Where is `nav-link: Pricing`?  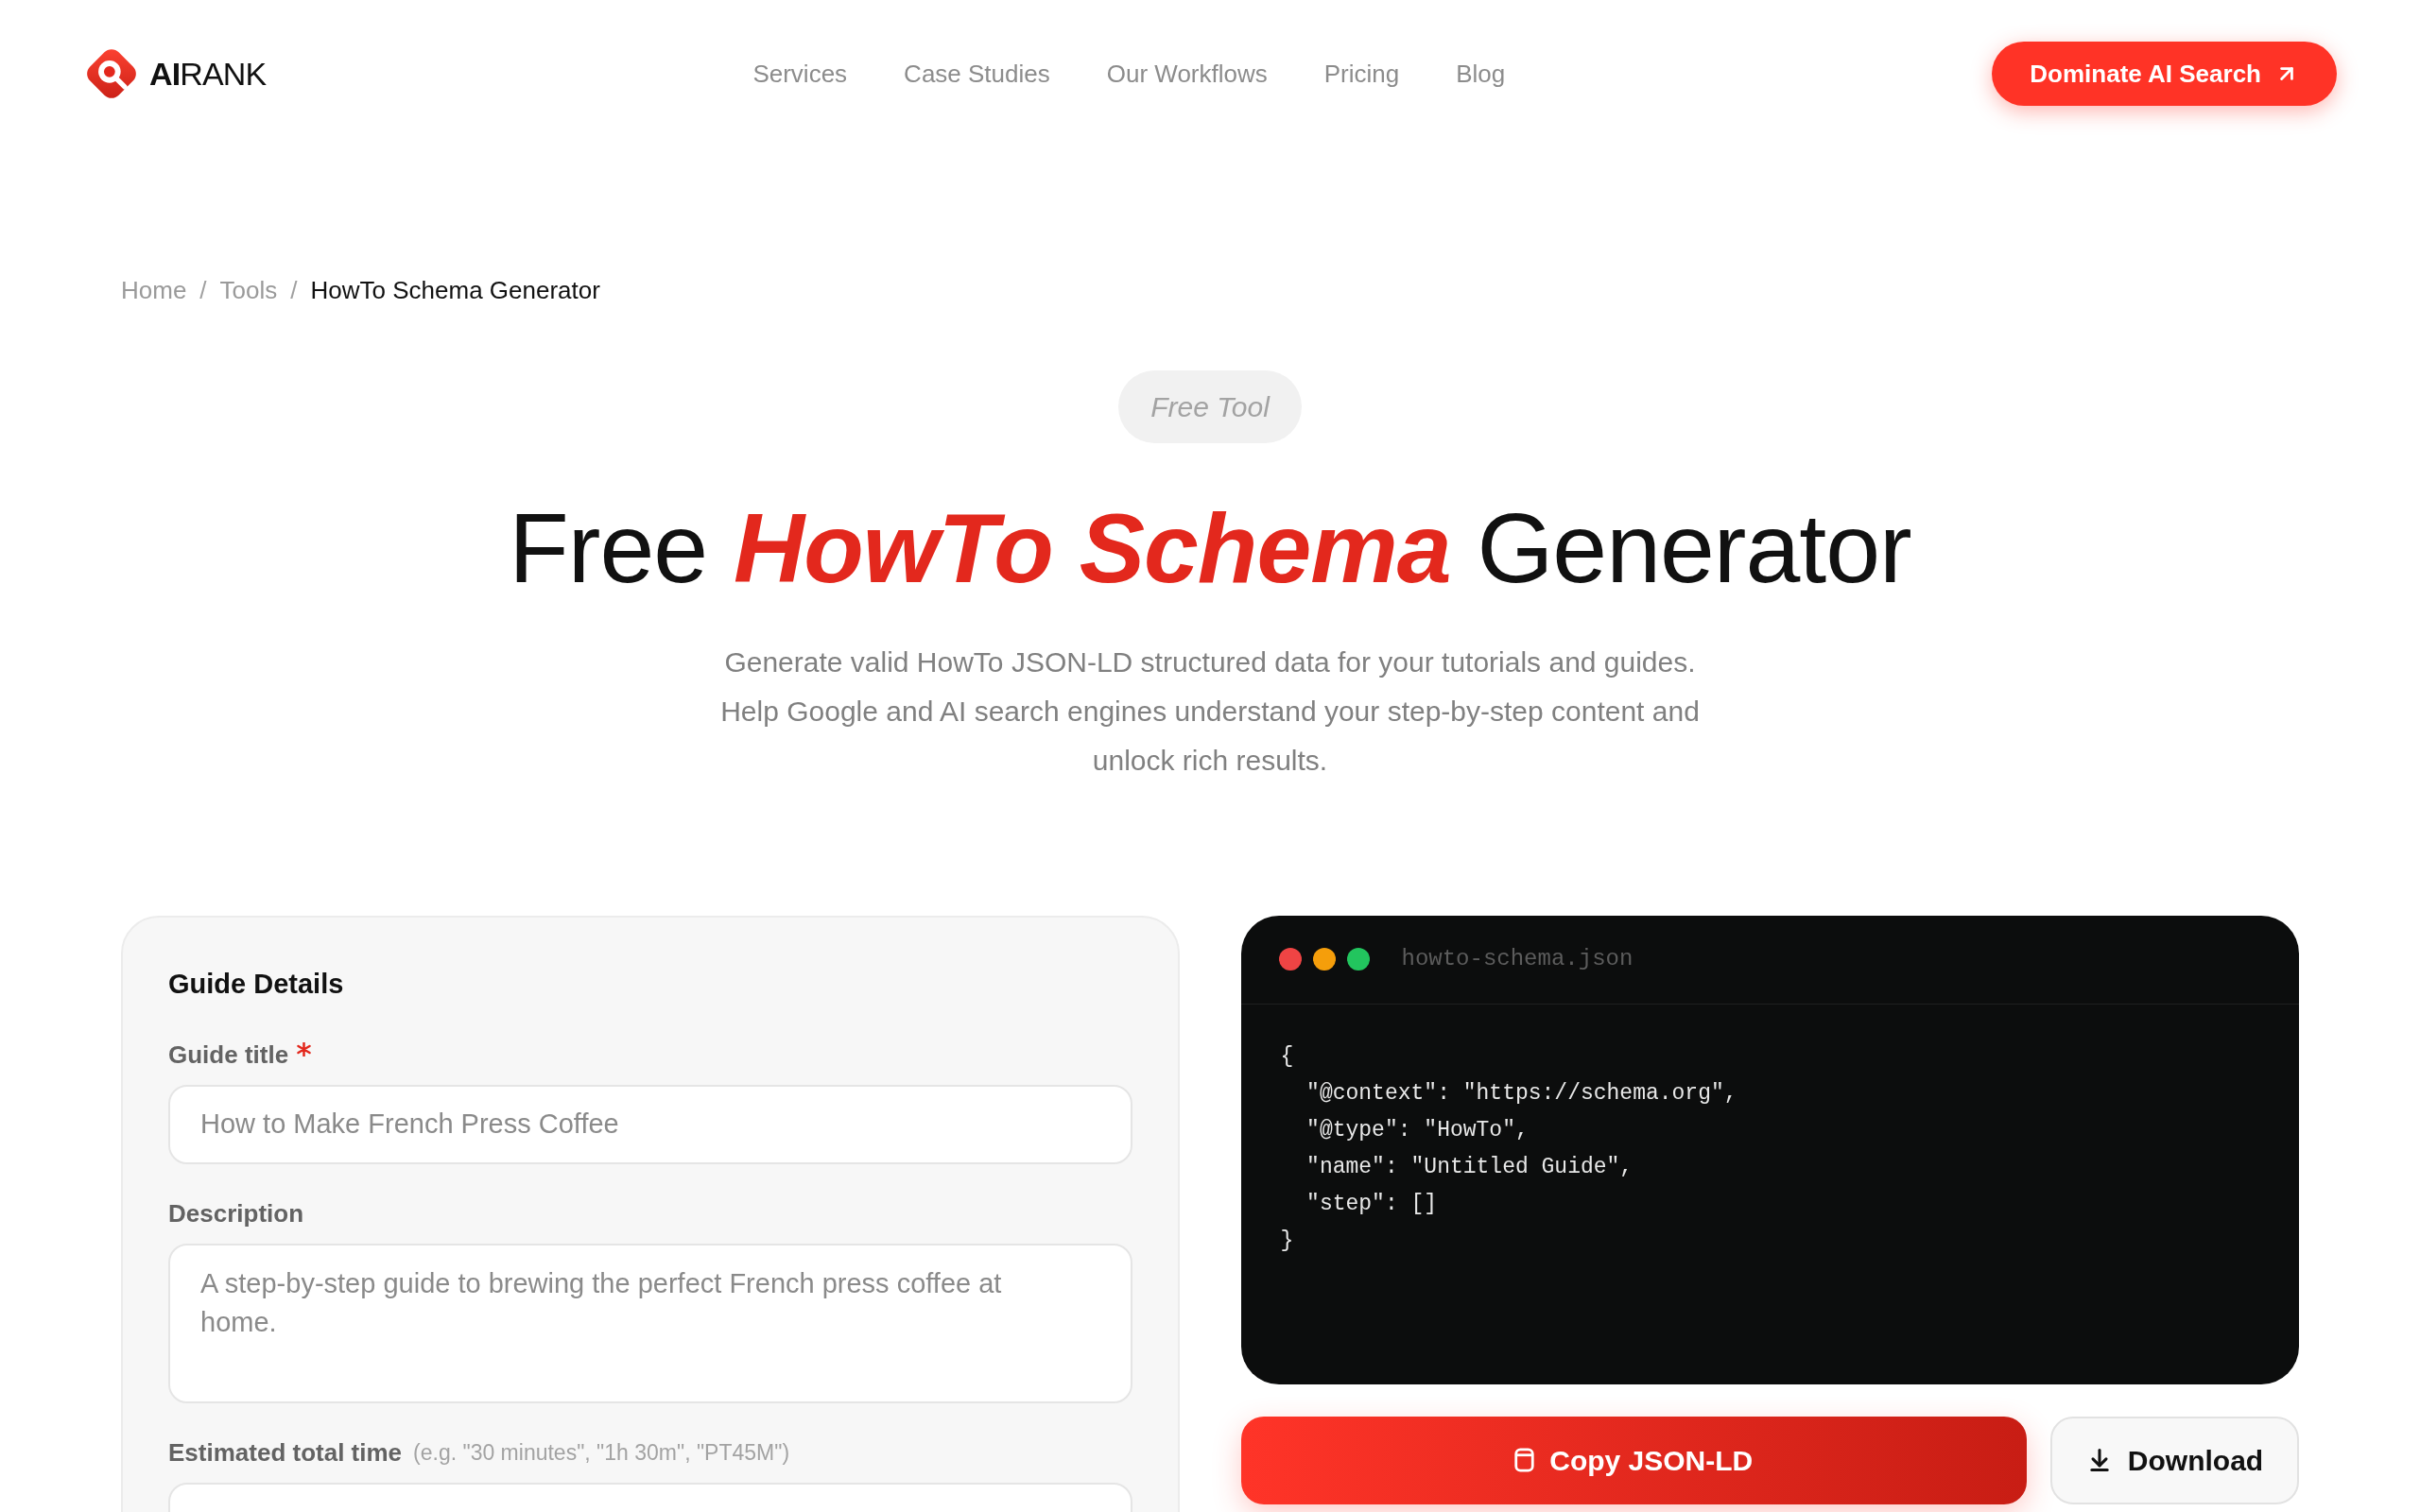
nav-link: Pricing is located at coordinates (1361, 74).